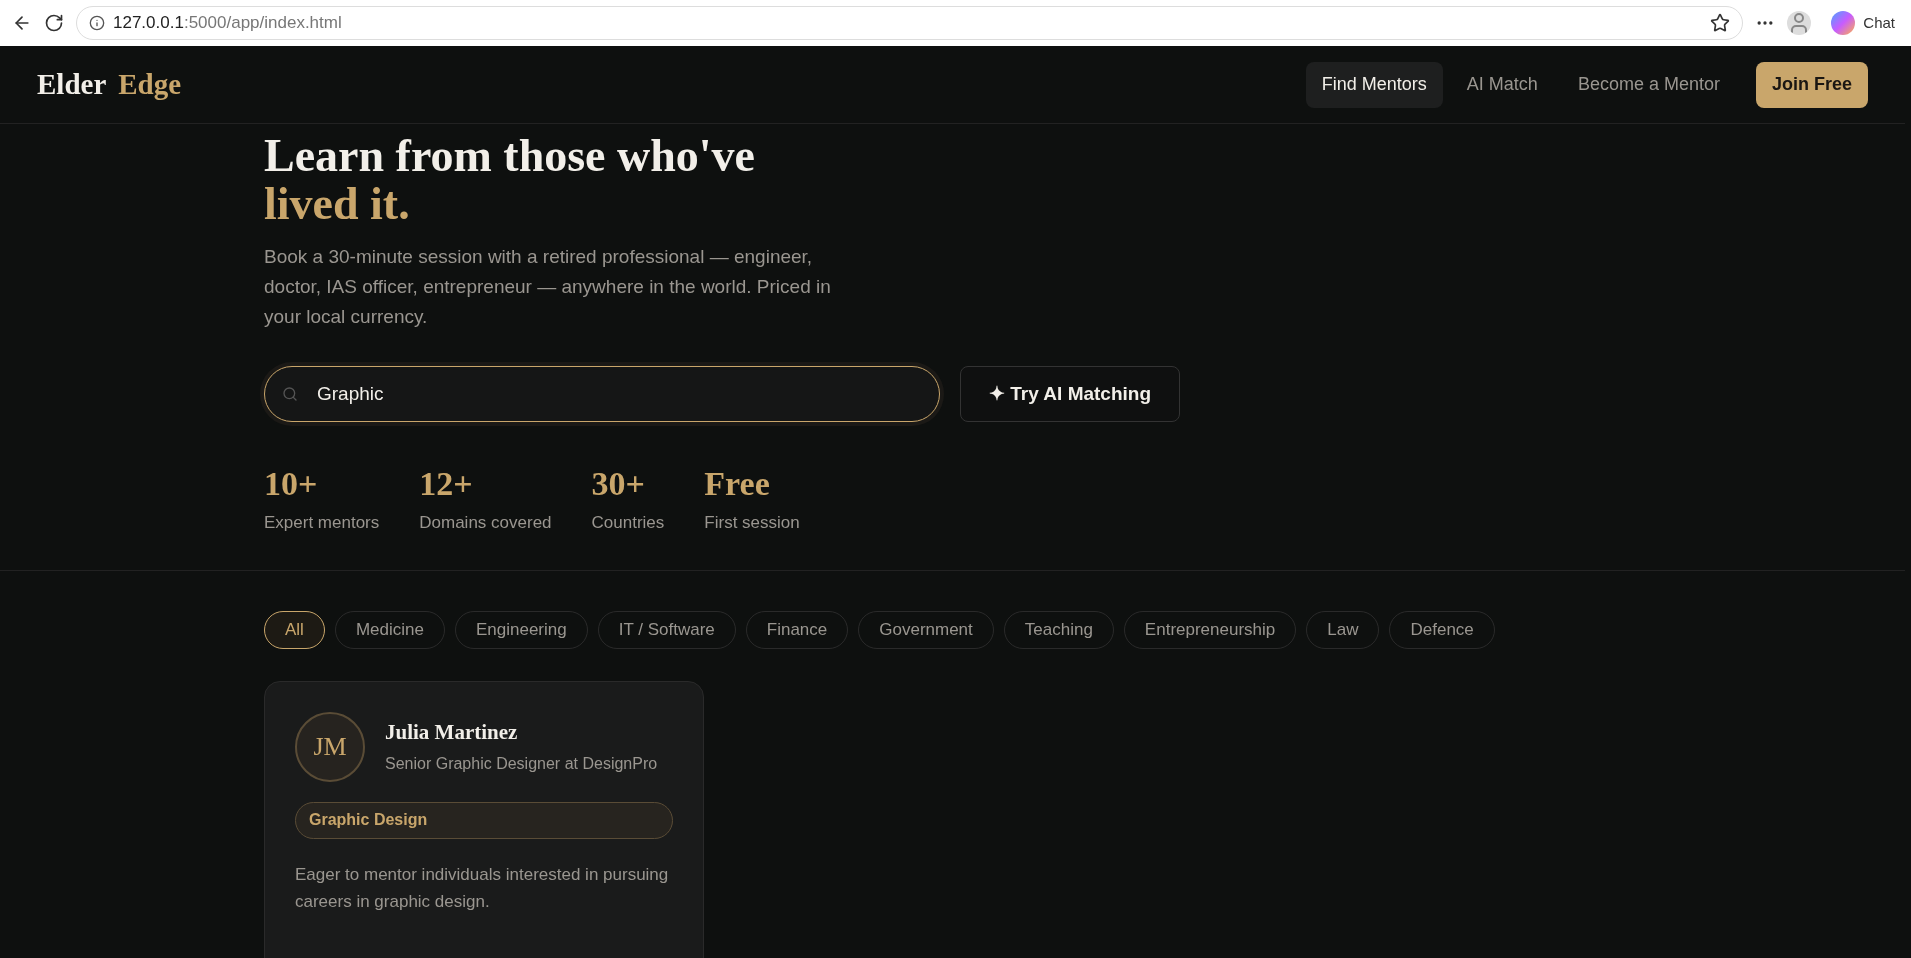 This screenshot has height=958, width=1911. What do you see at coordinates (1811, 84) in the screenshot?
I see `join-free-button: Join Free` at bounding box center [1811, 84].